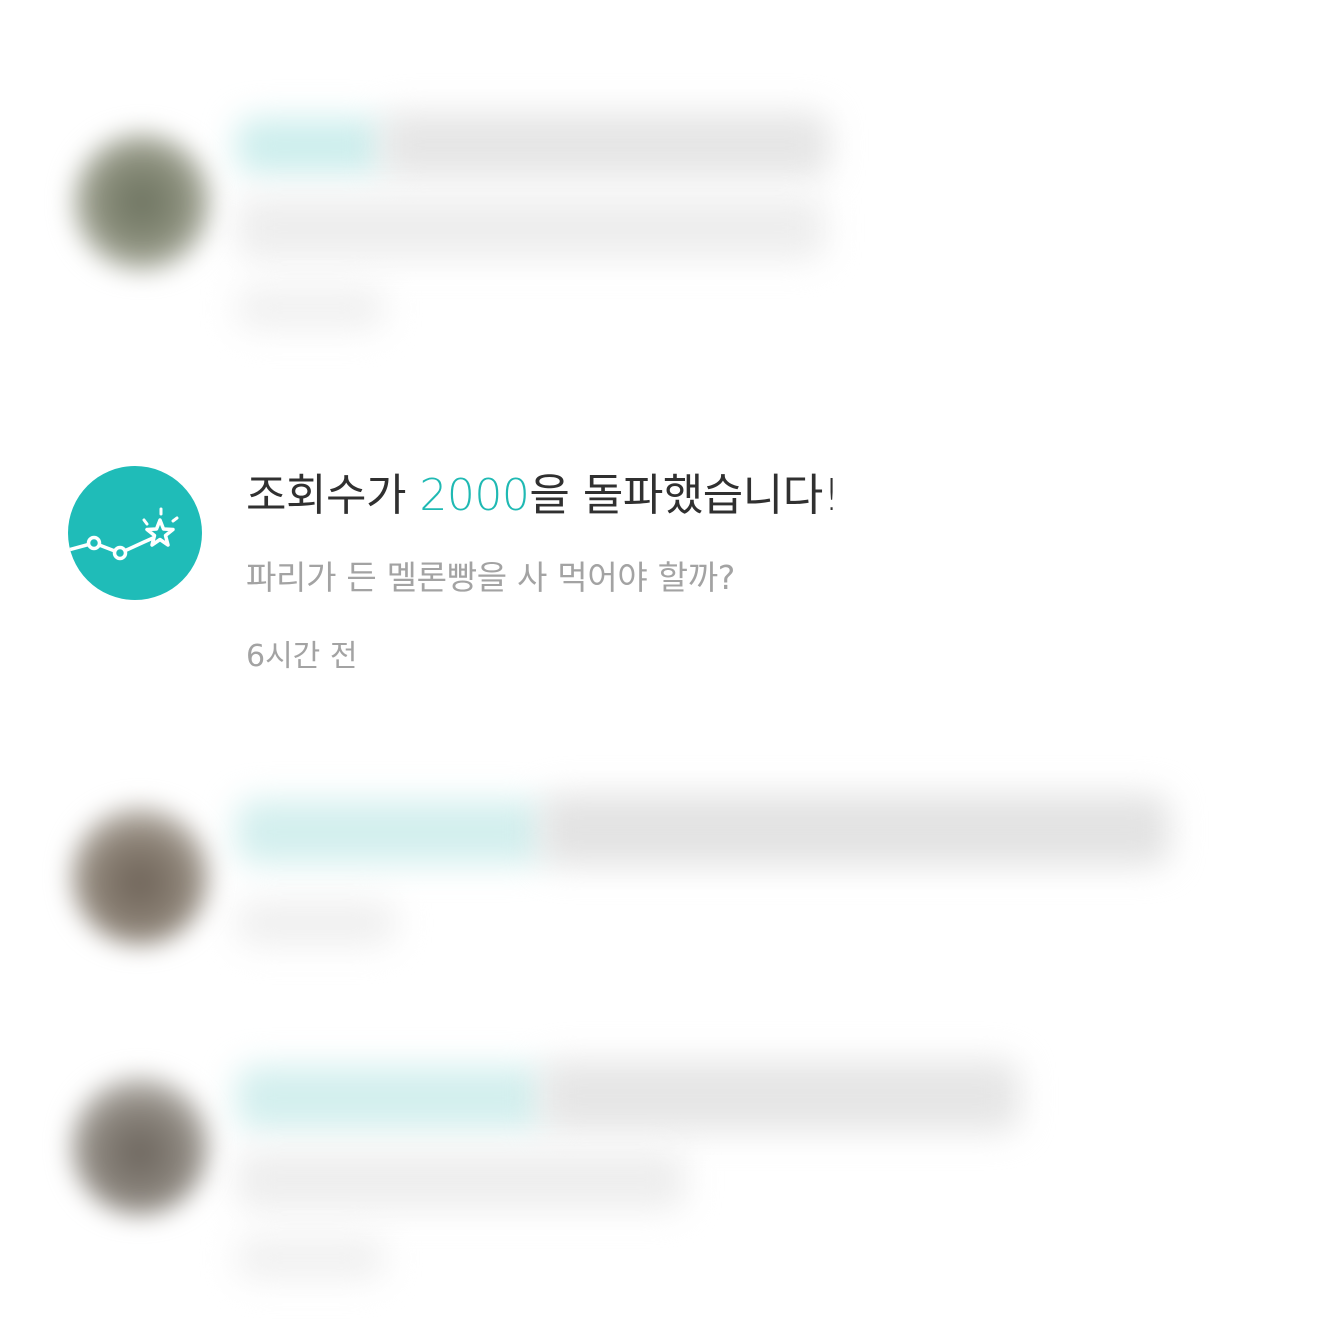 The image size is (1320, 1320). Describe the element at coordinates (135, 533) in the screenshot. I see `view-milestone-star-icon` at that location.